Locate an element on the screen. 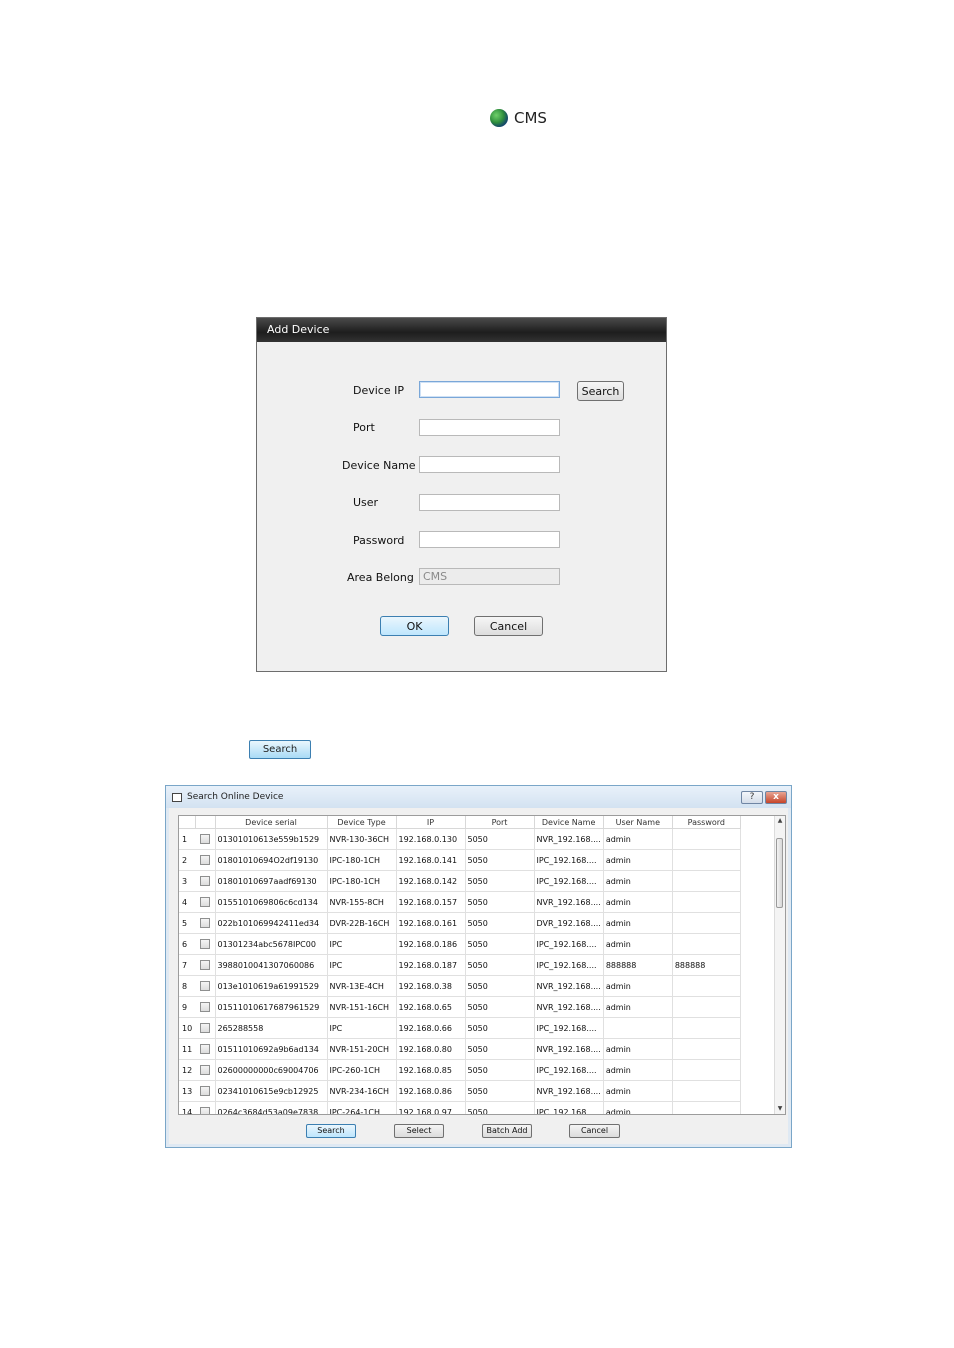  device-ip-input is located at coordinates (489, 389).